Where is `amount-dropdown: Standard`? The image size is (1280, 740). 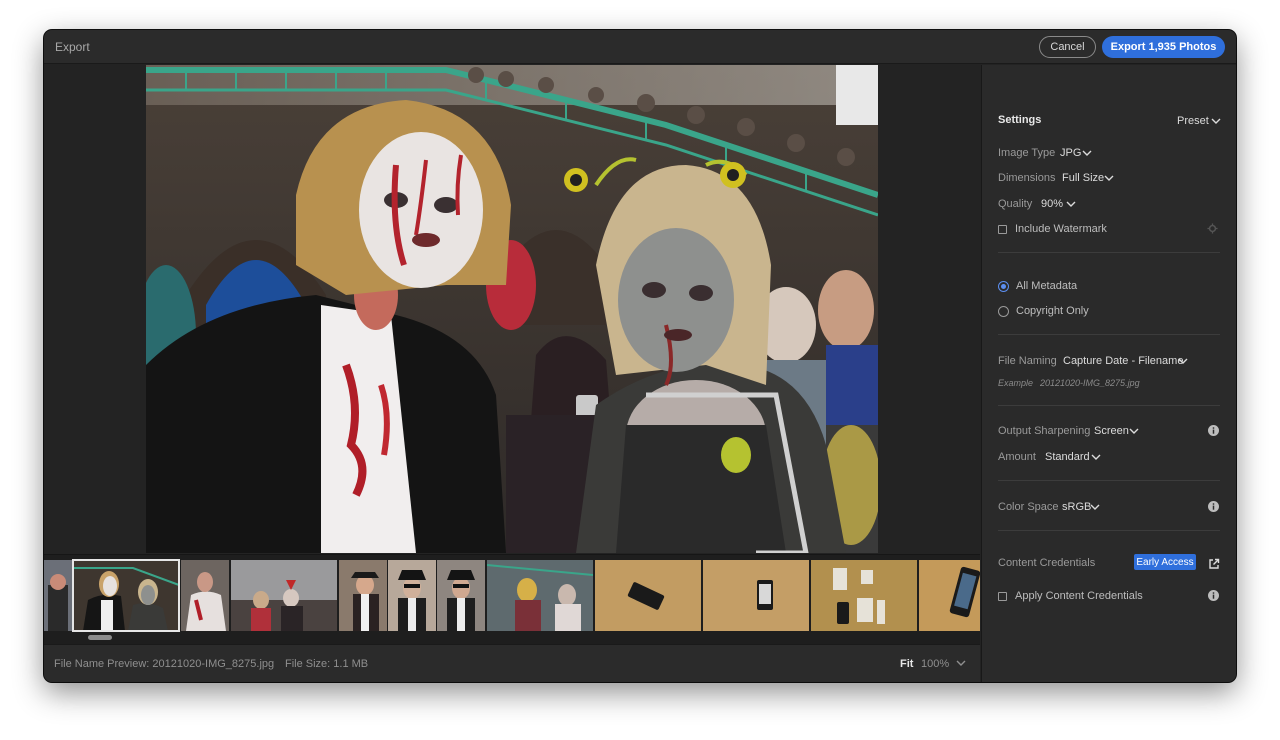 amount-dropdown: Standard is located at coordinates (1067, 457).